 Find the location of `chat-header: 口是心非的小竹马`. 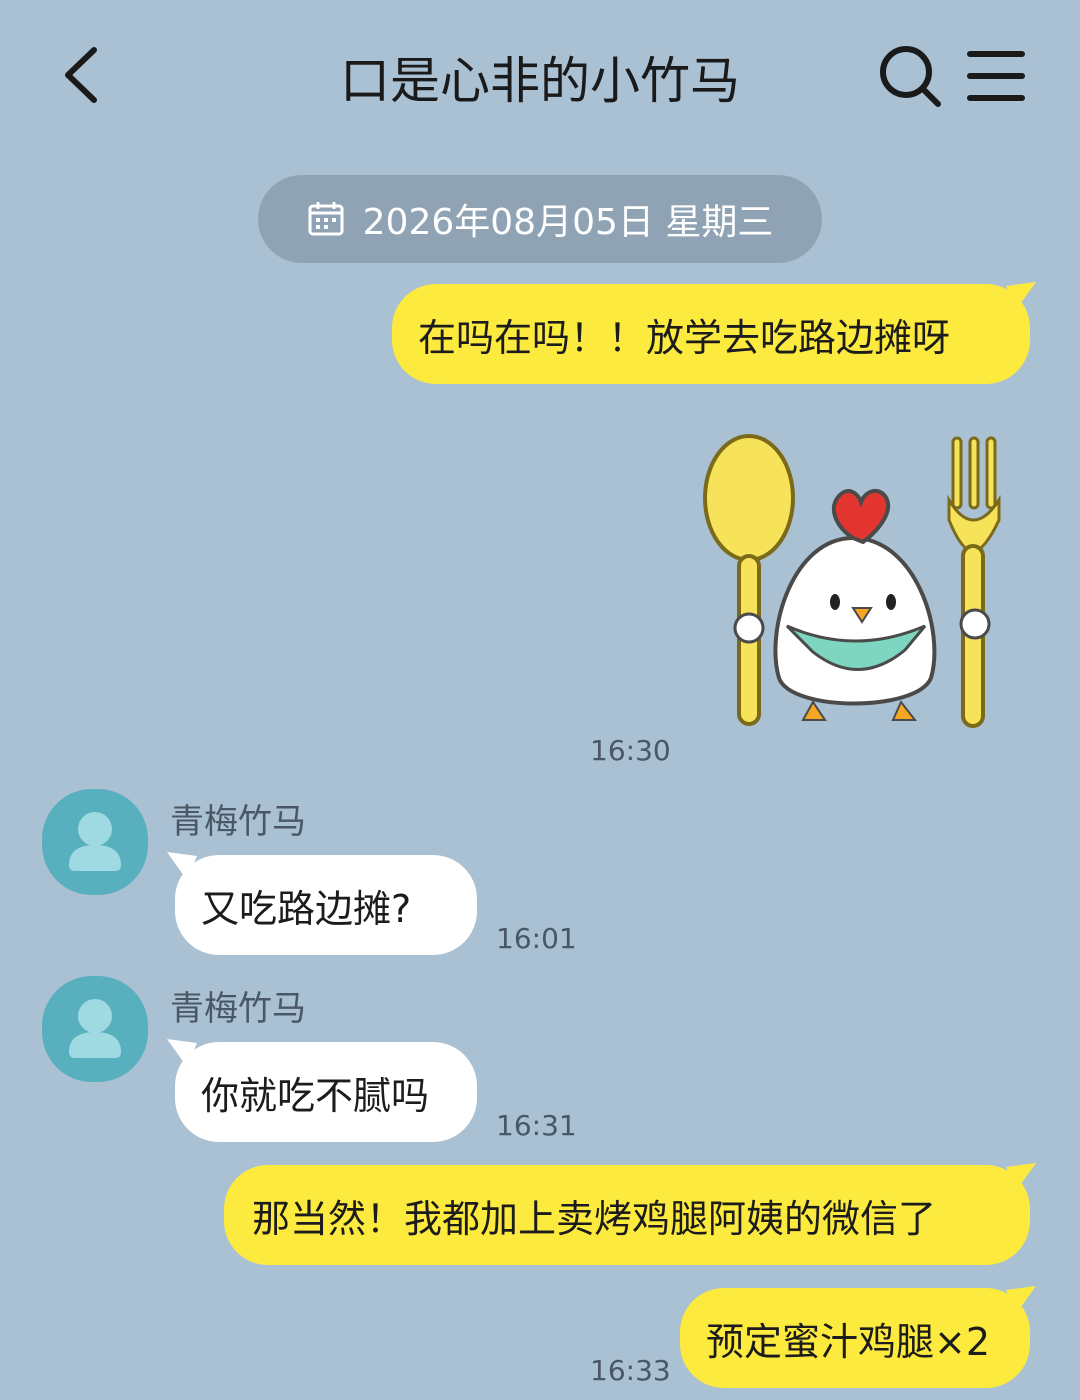

chat-header: 口是心非的小竹马 is located at coordinates (540, 75).